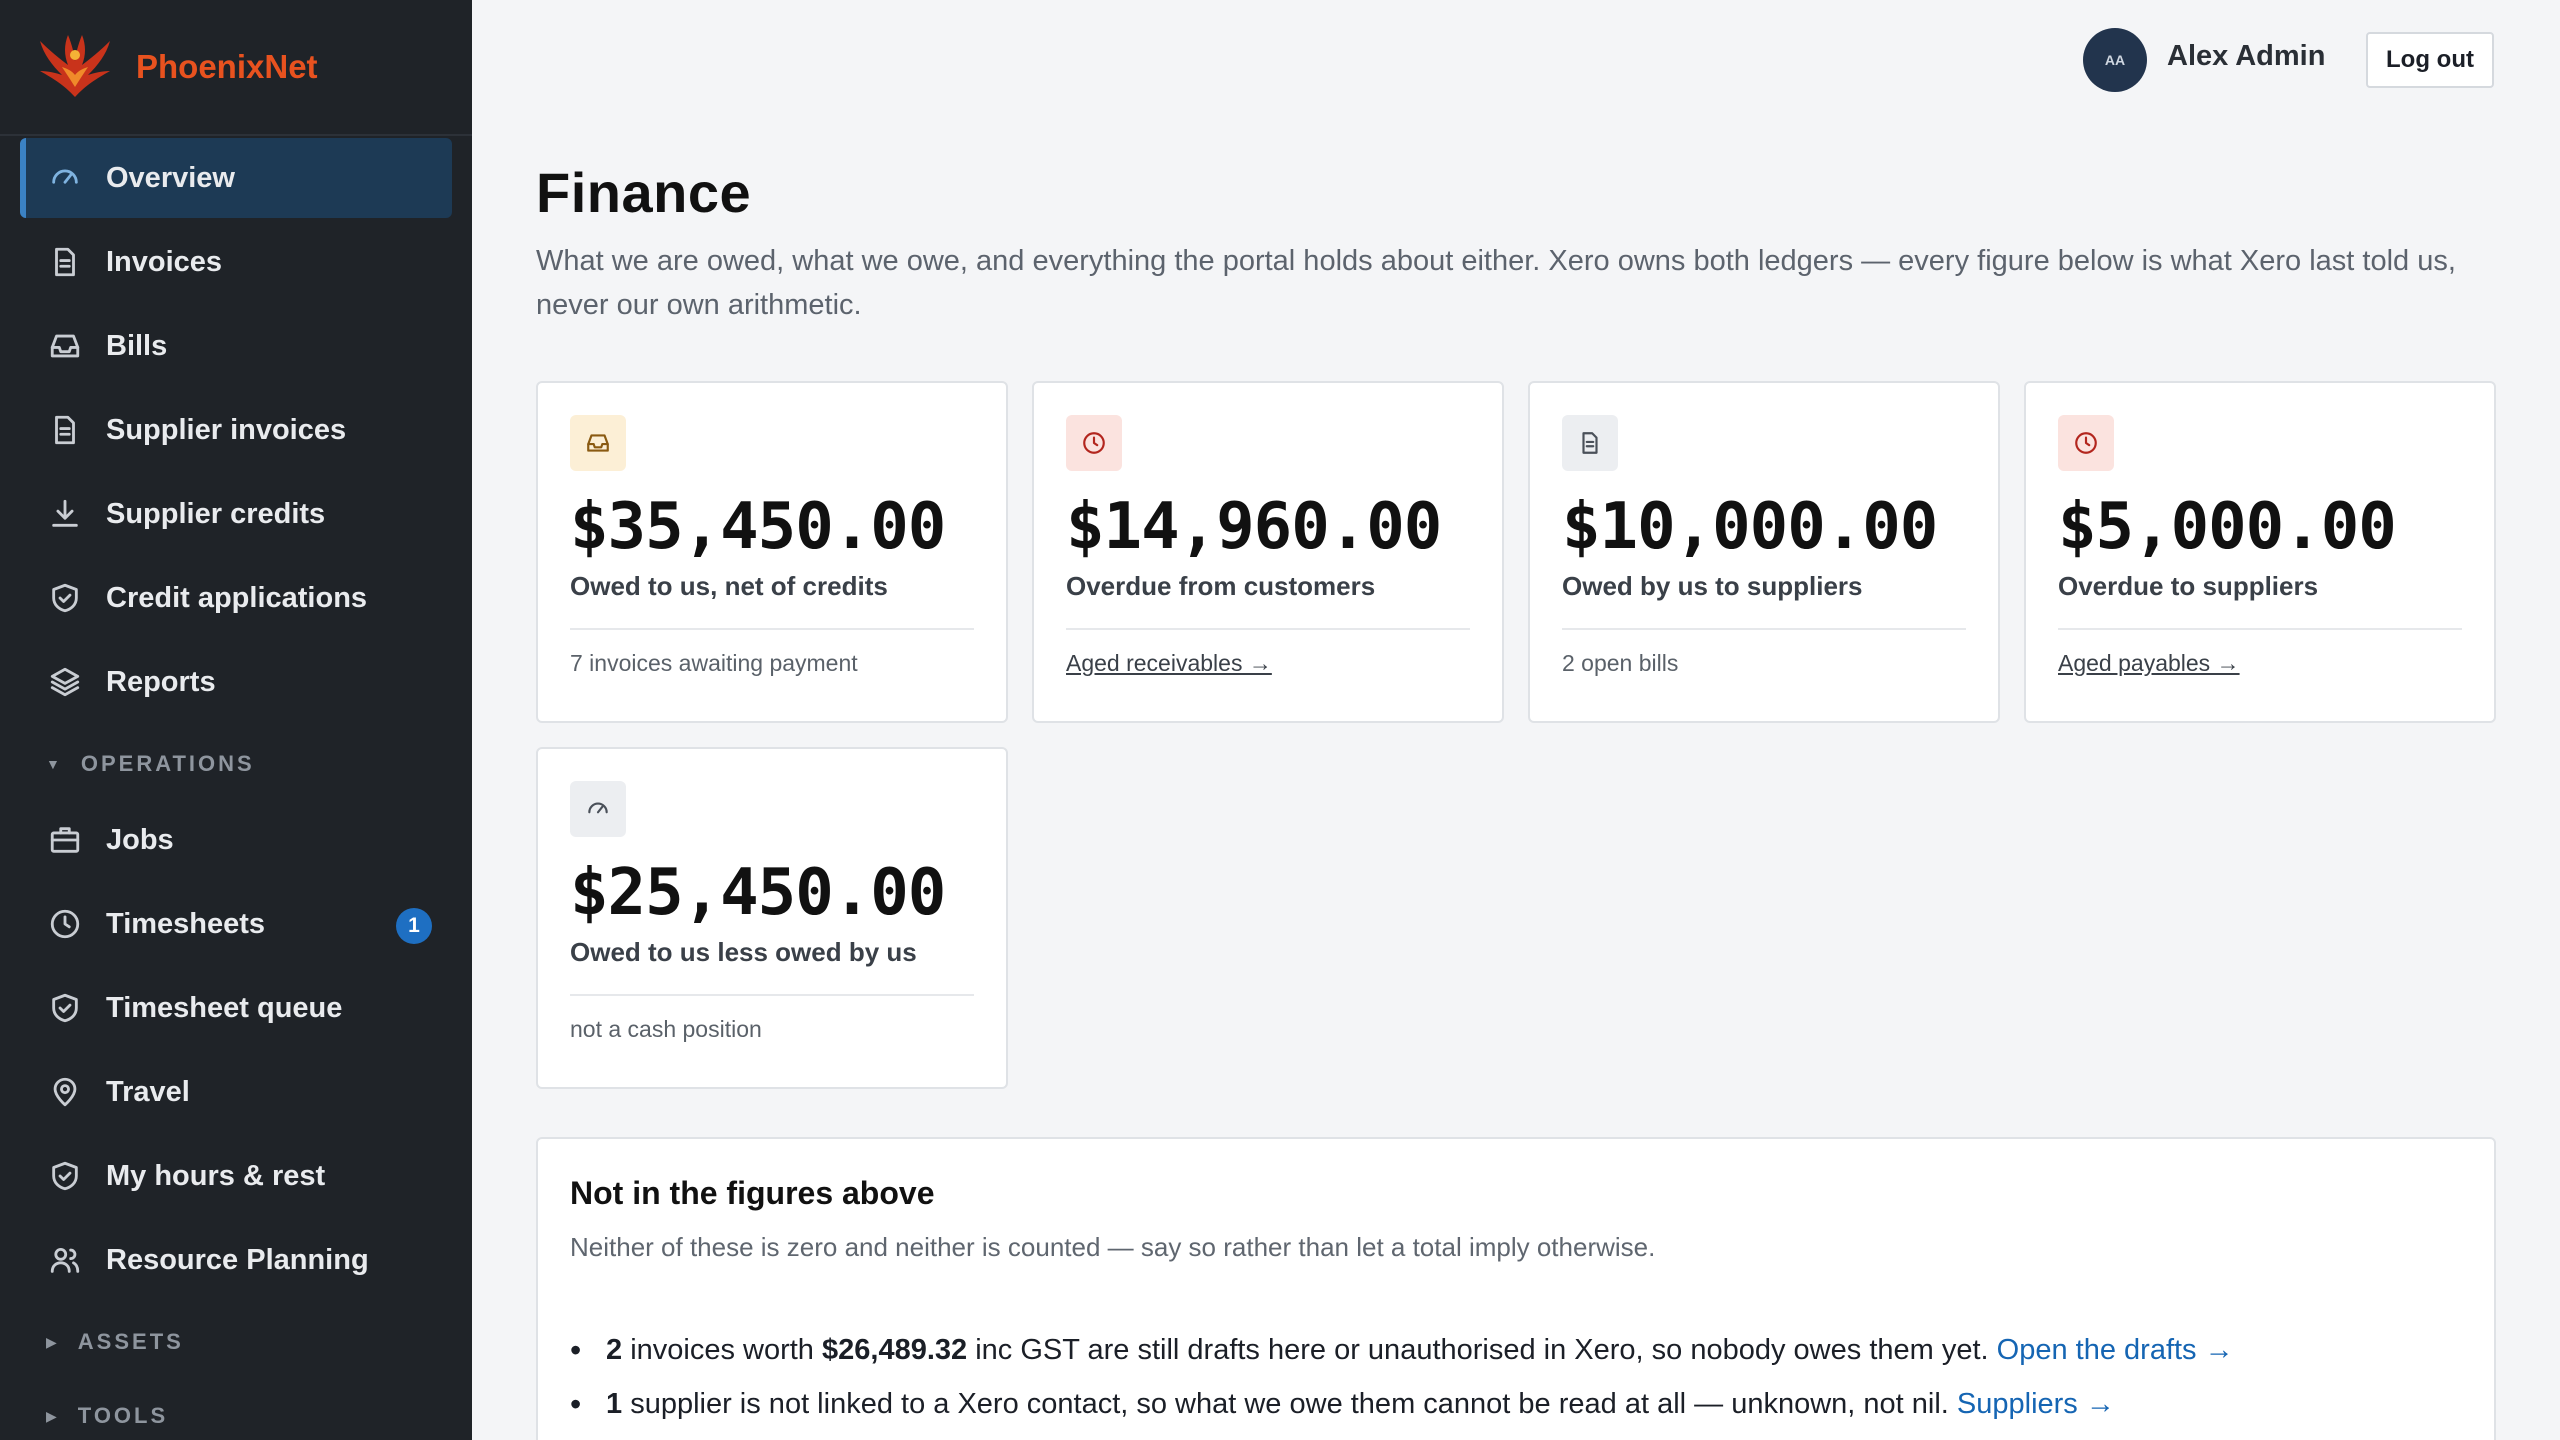 This screenshot has height=1440, width=2560. Describe the element at coordinates (1620, 663) in the screenshot. I see `card-footnote: 2 open bills` at that location.